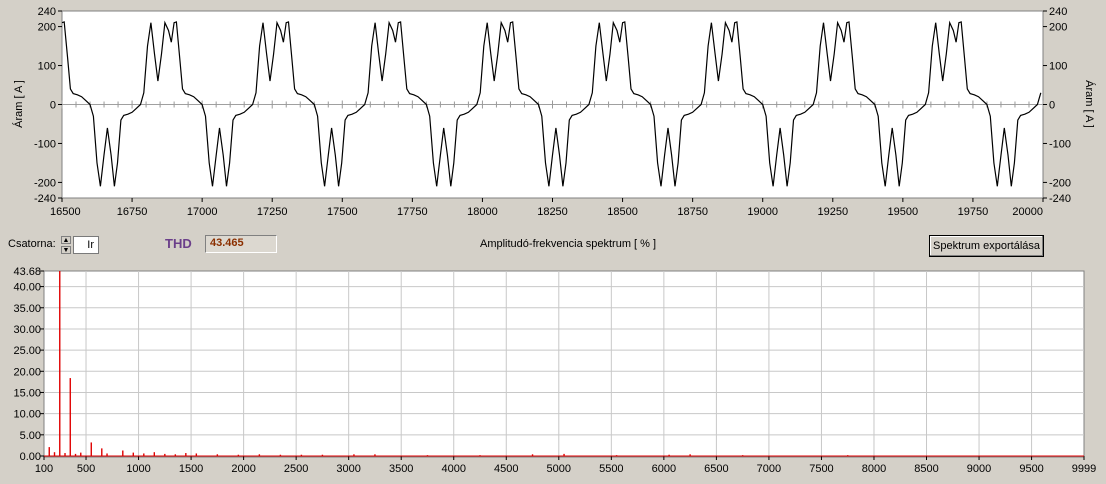 This screenshot has height=484, width=1106. I want to click on spectrum-x-tick-label: 100, so click(44, 469).